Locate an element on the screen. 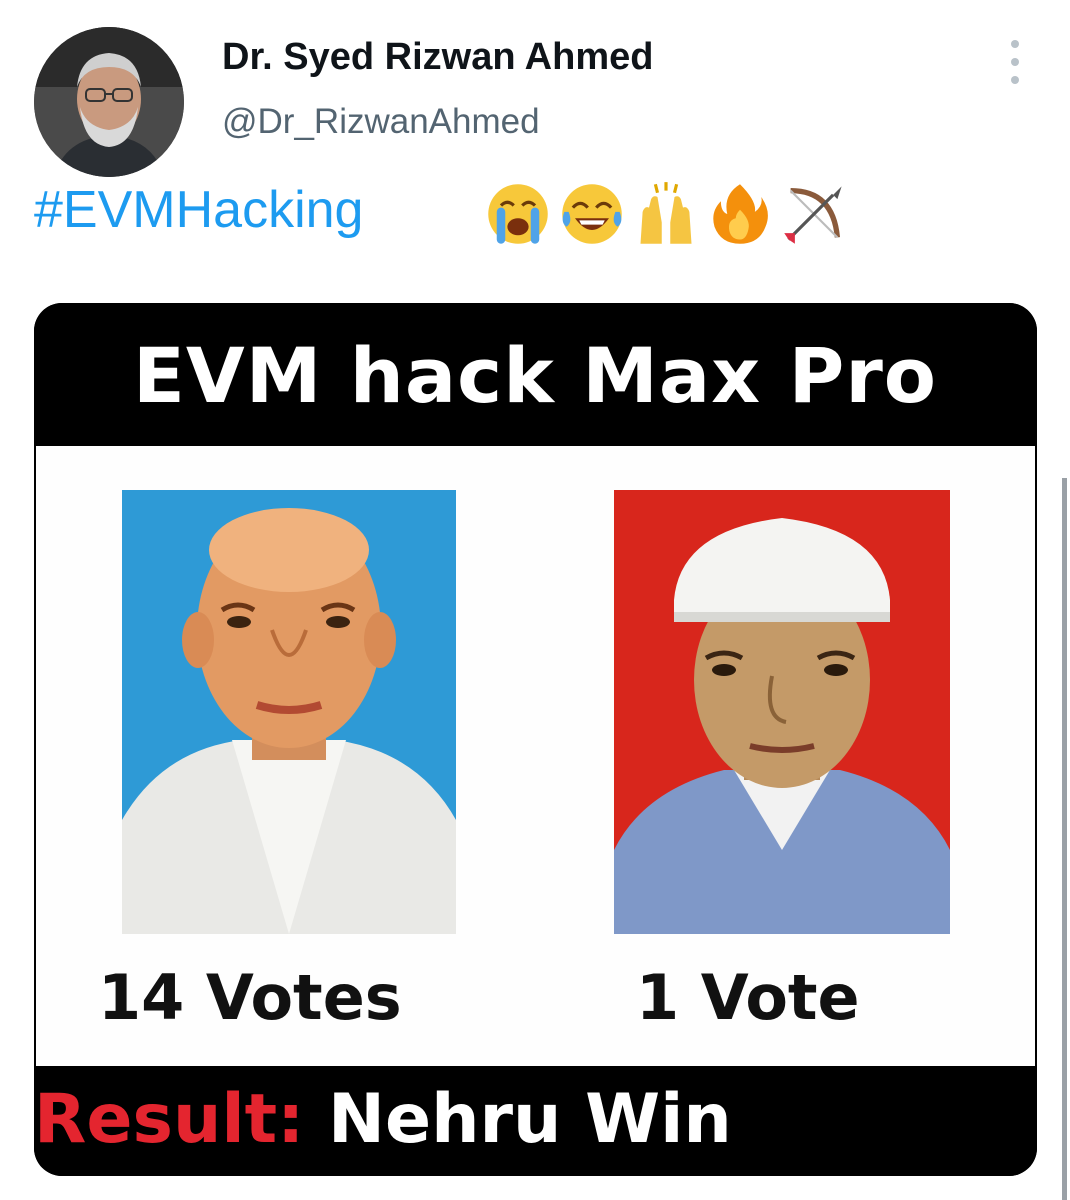  raising-hands-icon is located at coordinates (666, 213).